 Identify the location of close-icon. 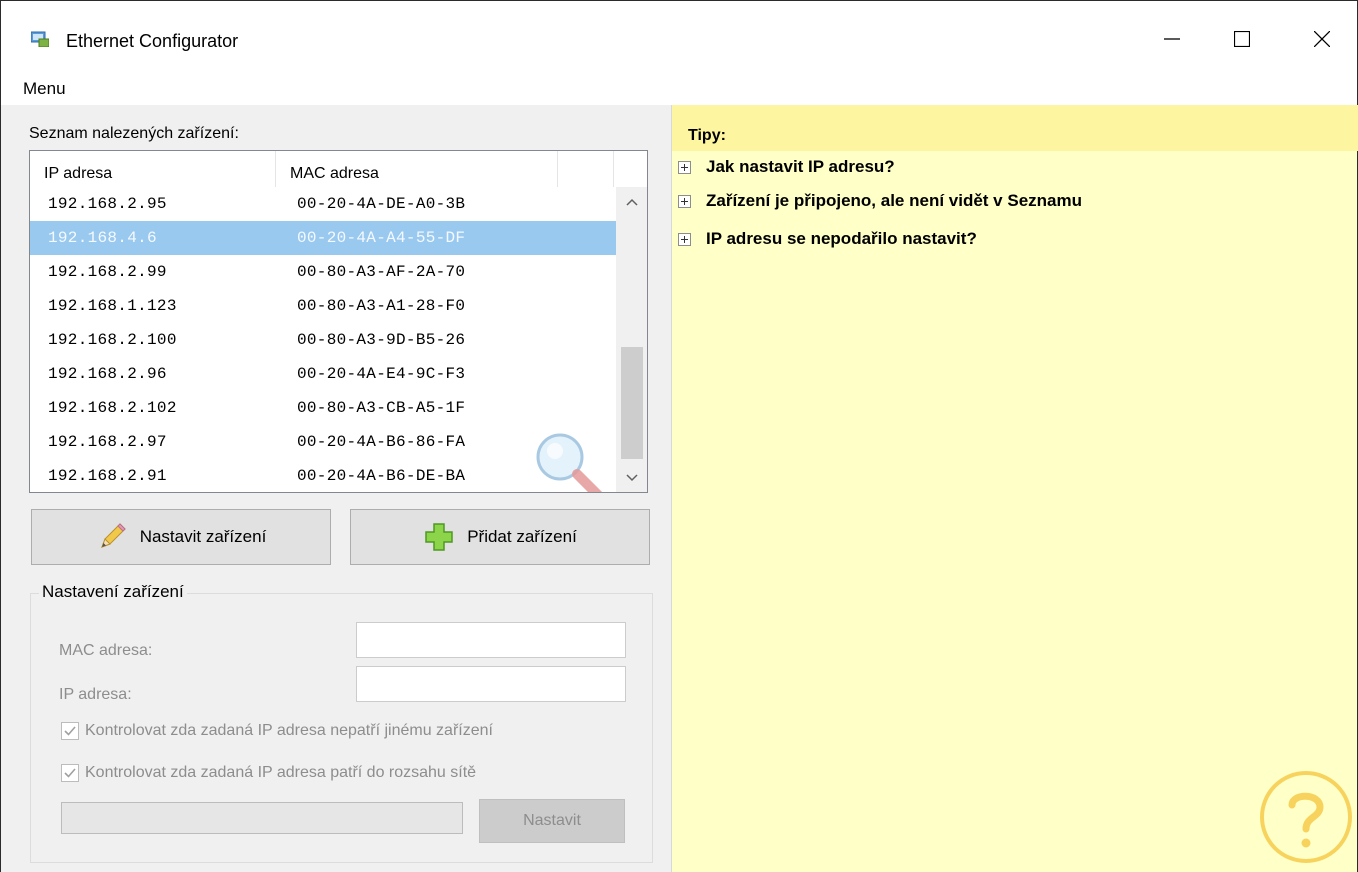
(1322, 39).